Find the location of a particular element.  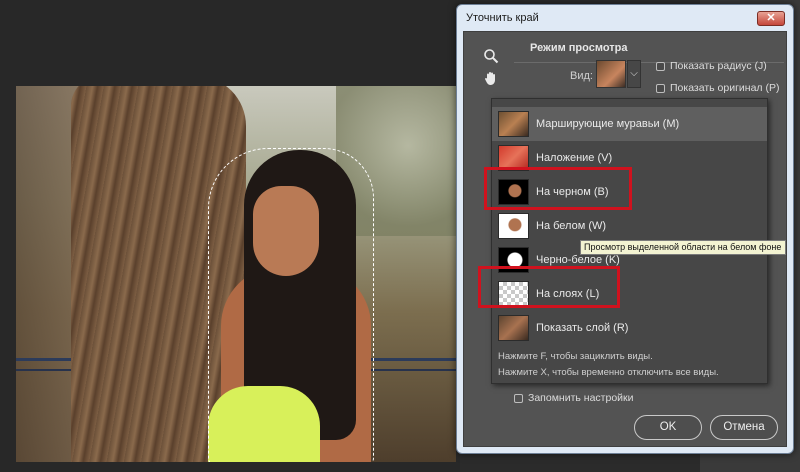

view-label: Вид: is located at coordinates (581, 76).